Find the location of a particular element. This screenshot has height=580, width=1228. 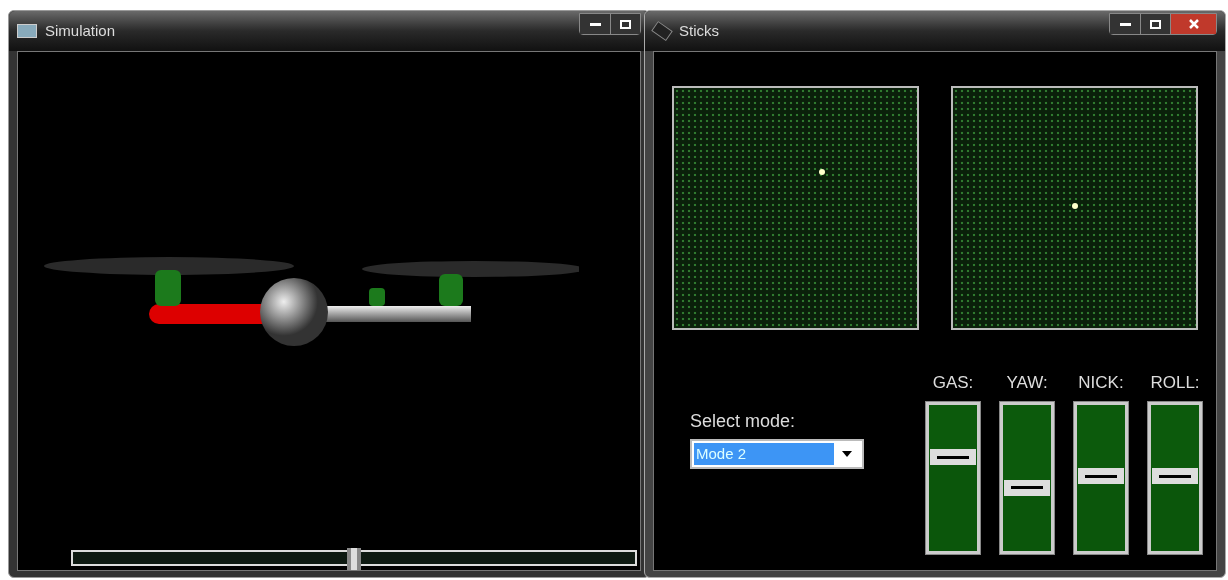

dropdown-value: Mode 2 is located at coordinates (764, 454).